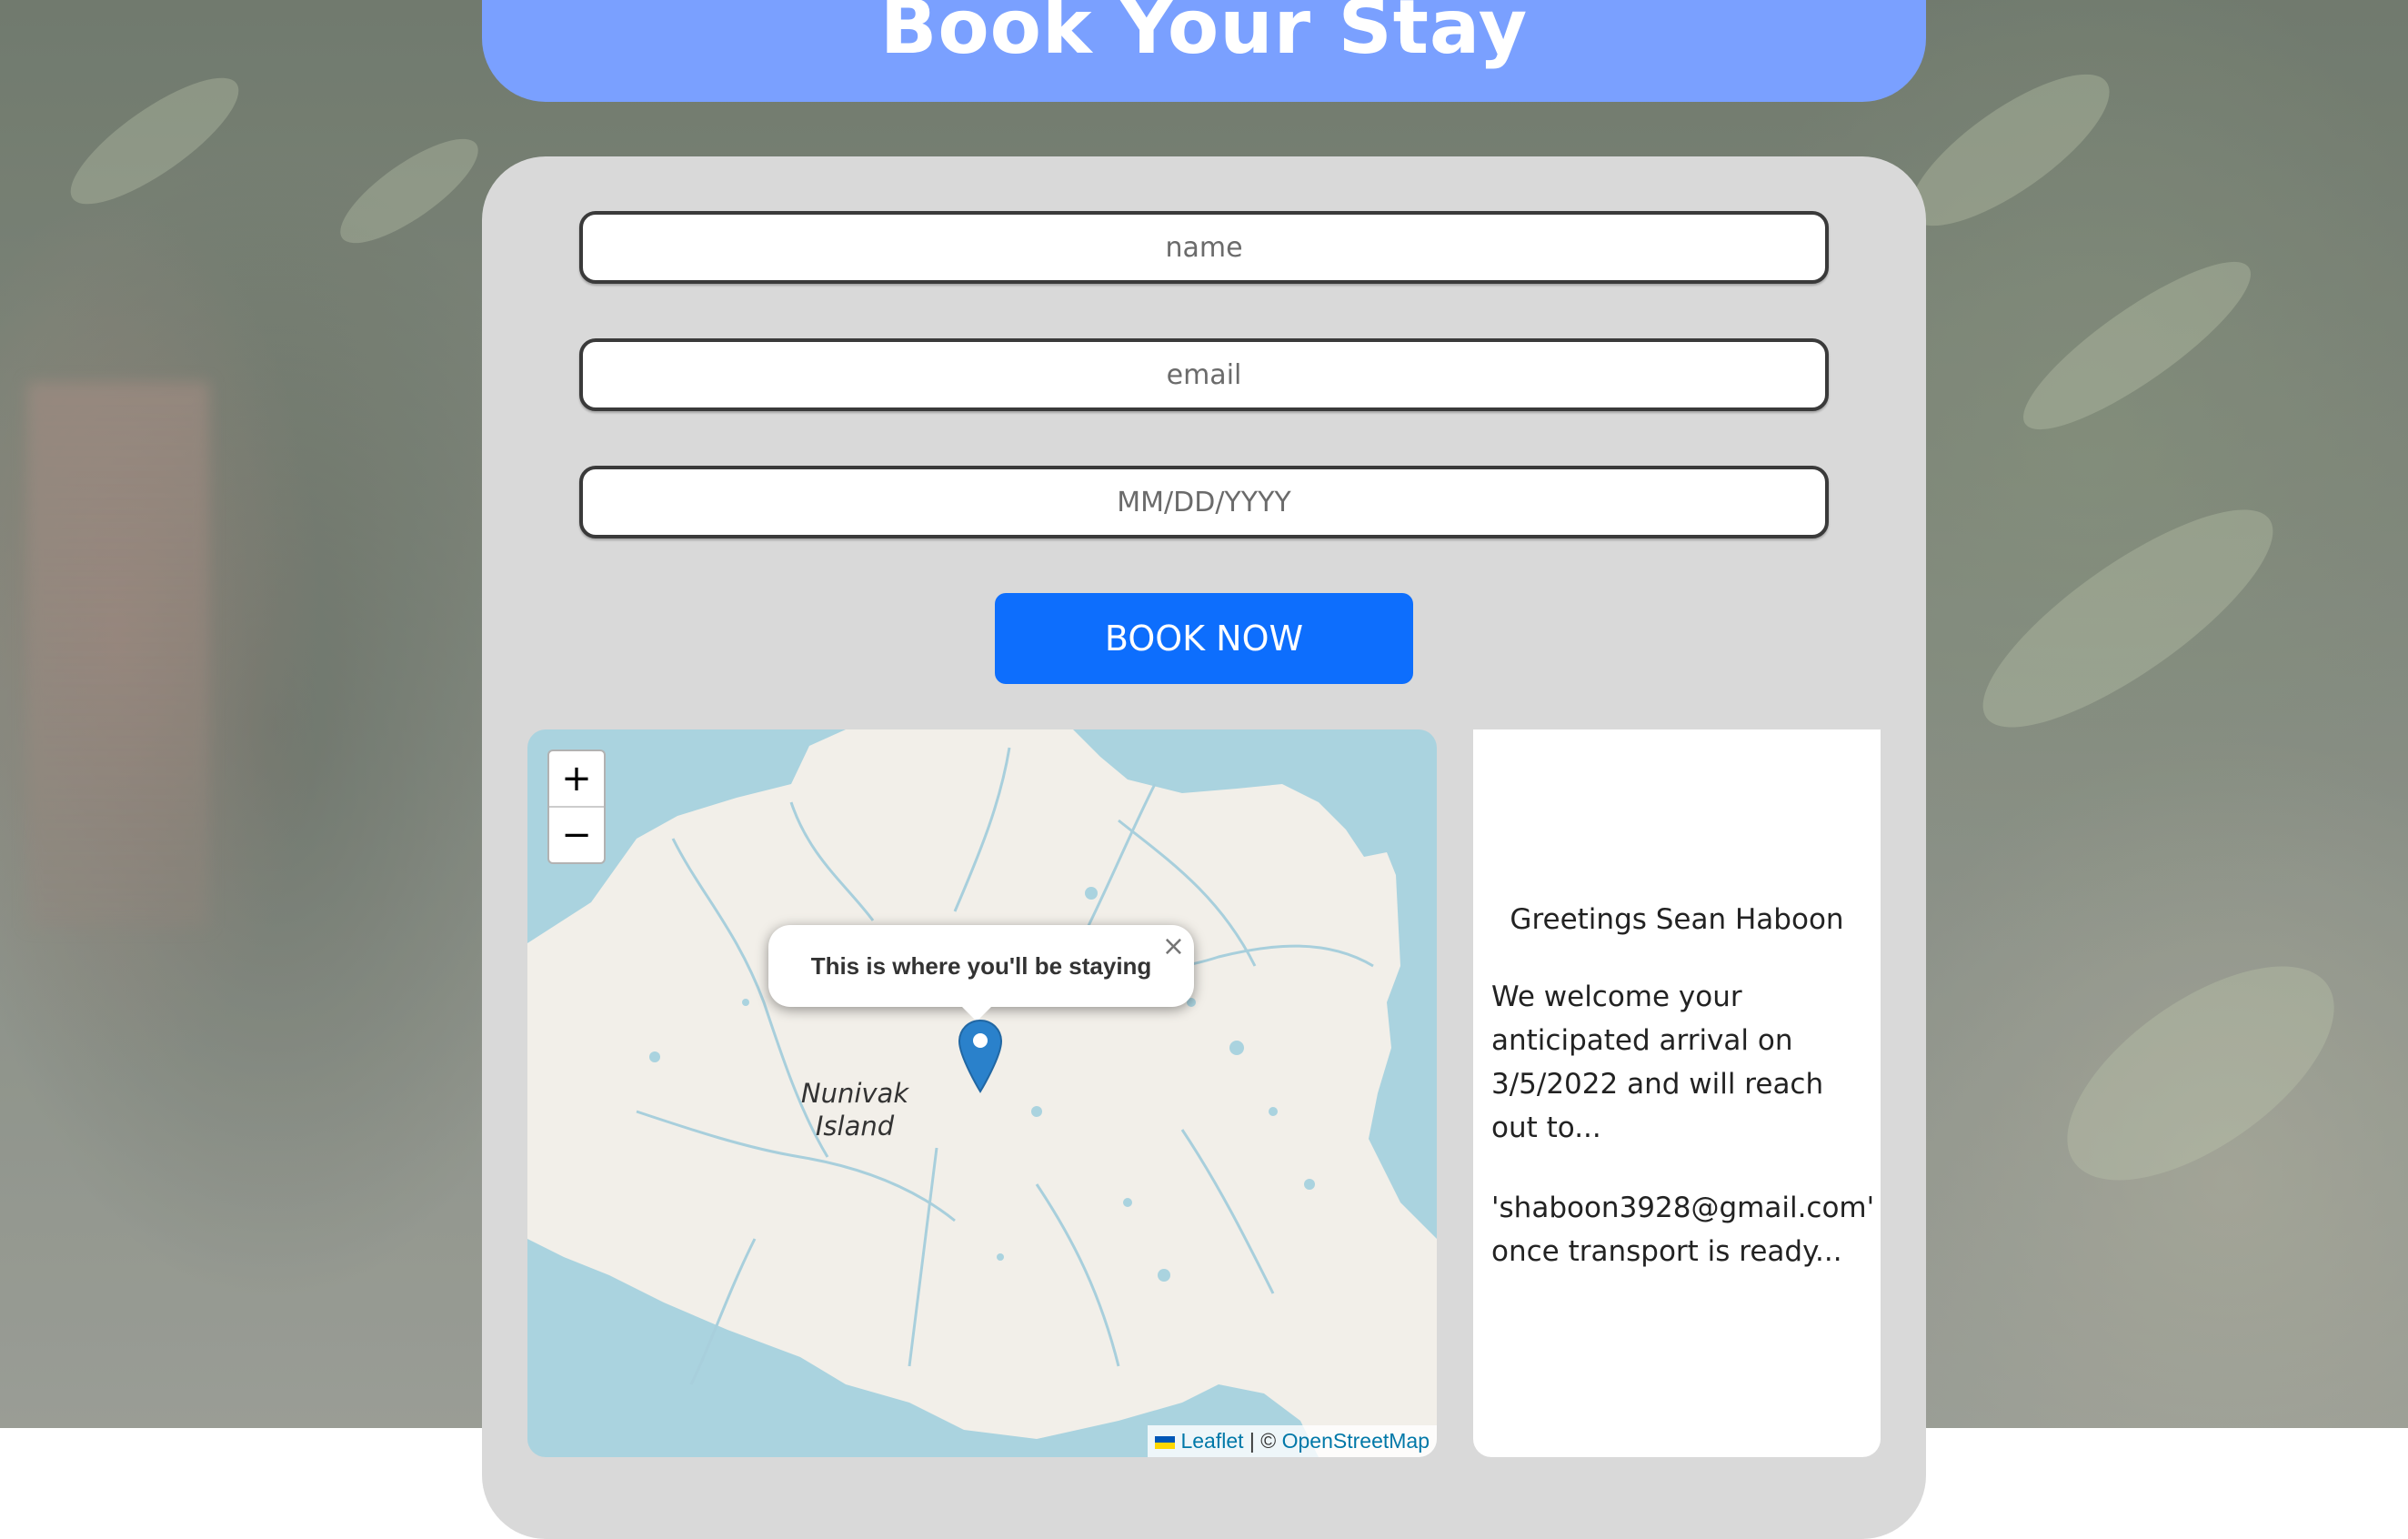  I want to click on name-input, so click(1204, 247).